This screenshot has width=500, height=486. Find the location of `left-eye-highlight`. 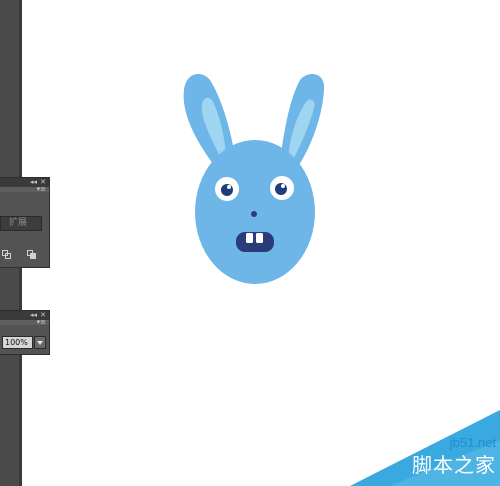

left-eye-highlight is located at coordinates (229, 187).